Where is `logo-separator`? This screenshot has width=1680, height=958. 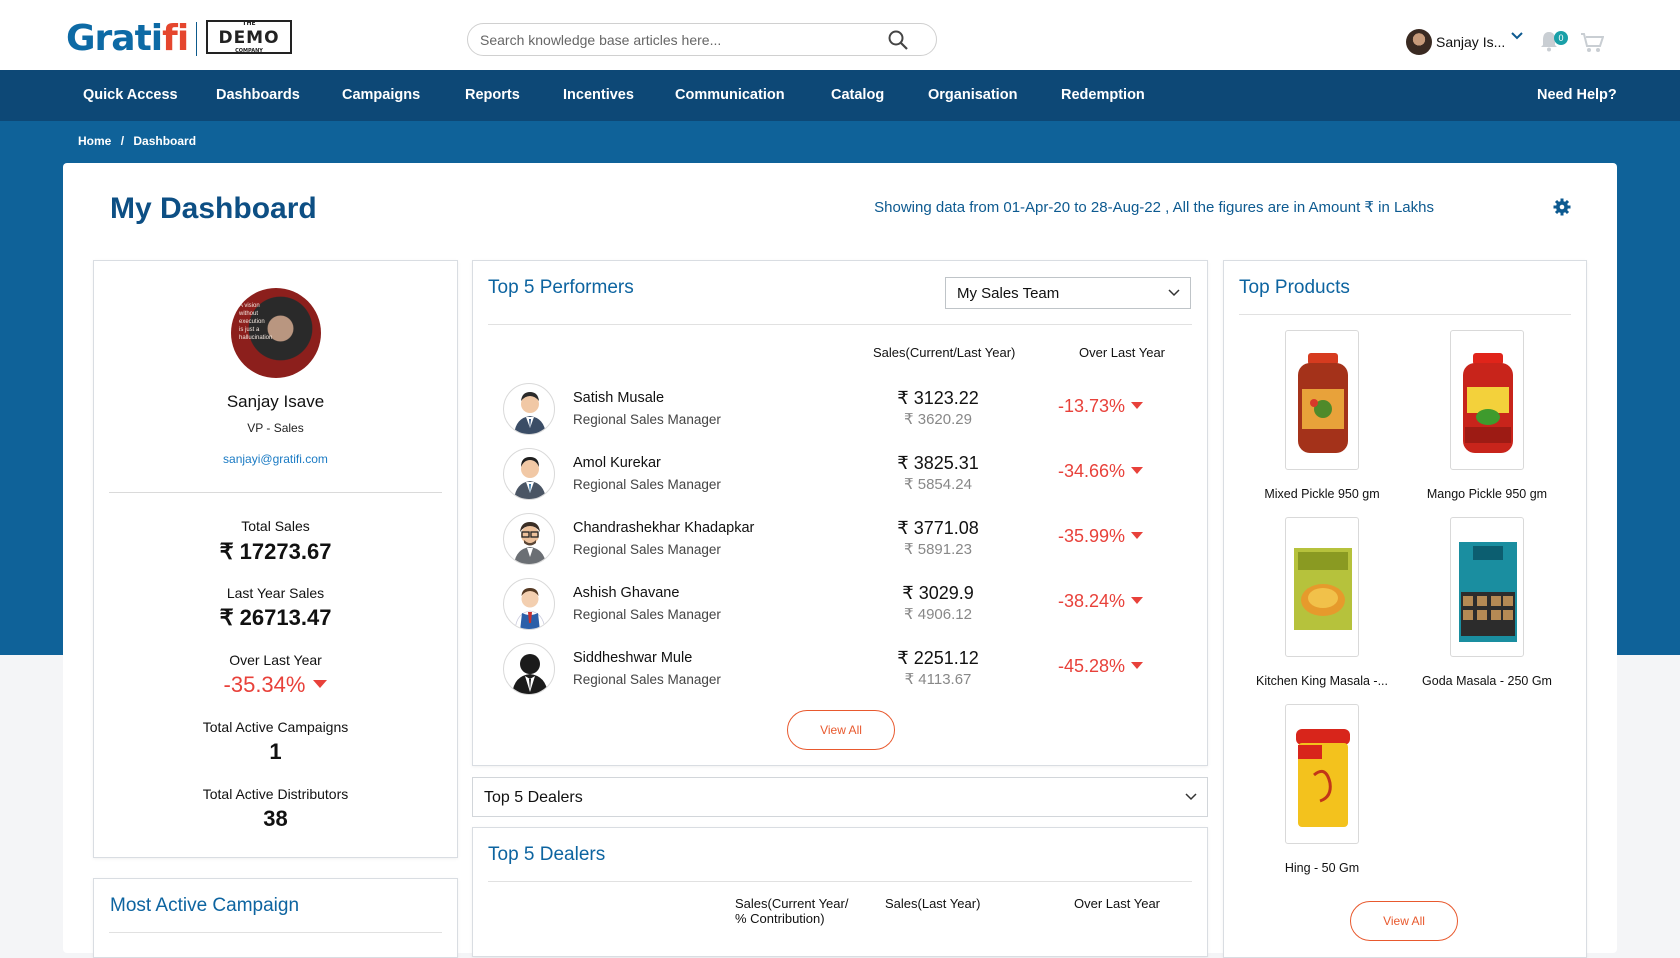 logo-separator is located at coordinates (196, 39).